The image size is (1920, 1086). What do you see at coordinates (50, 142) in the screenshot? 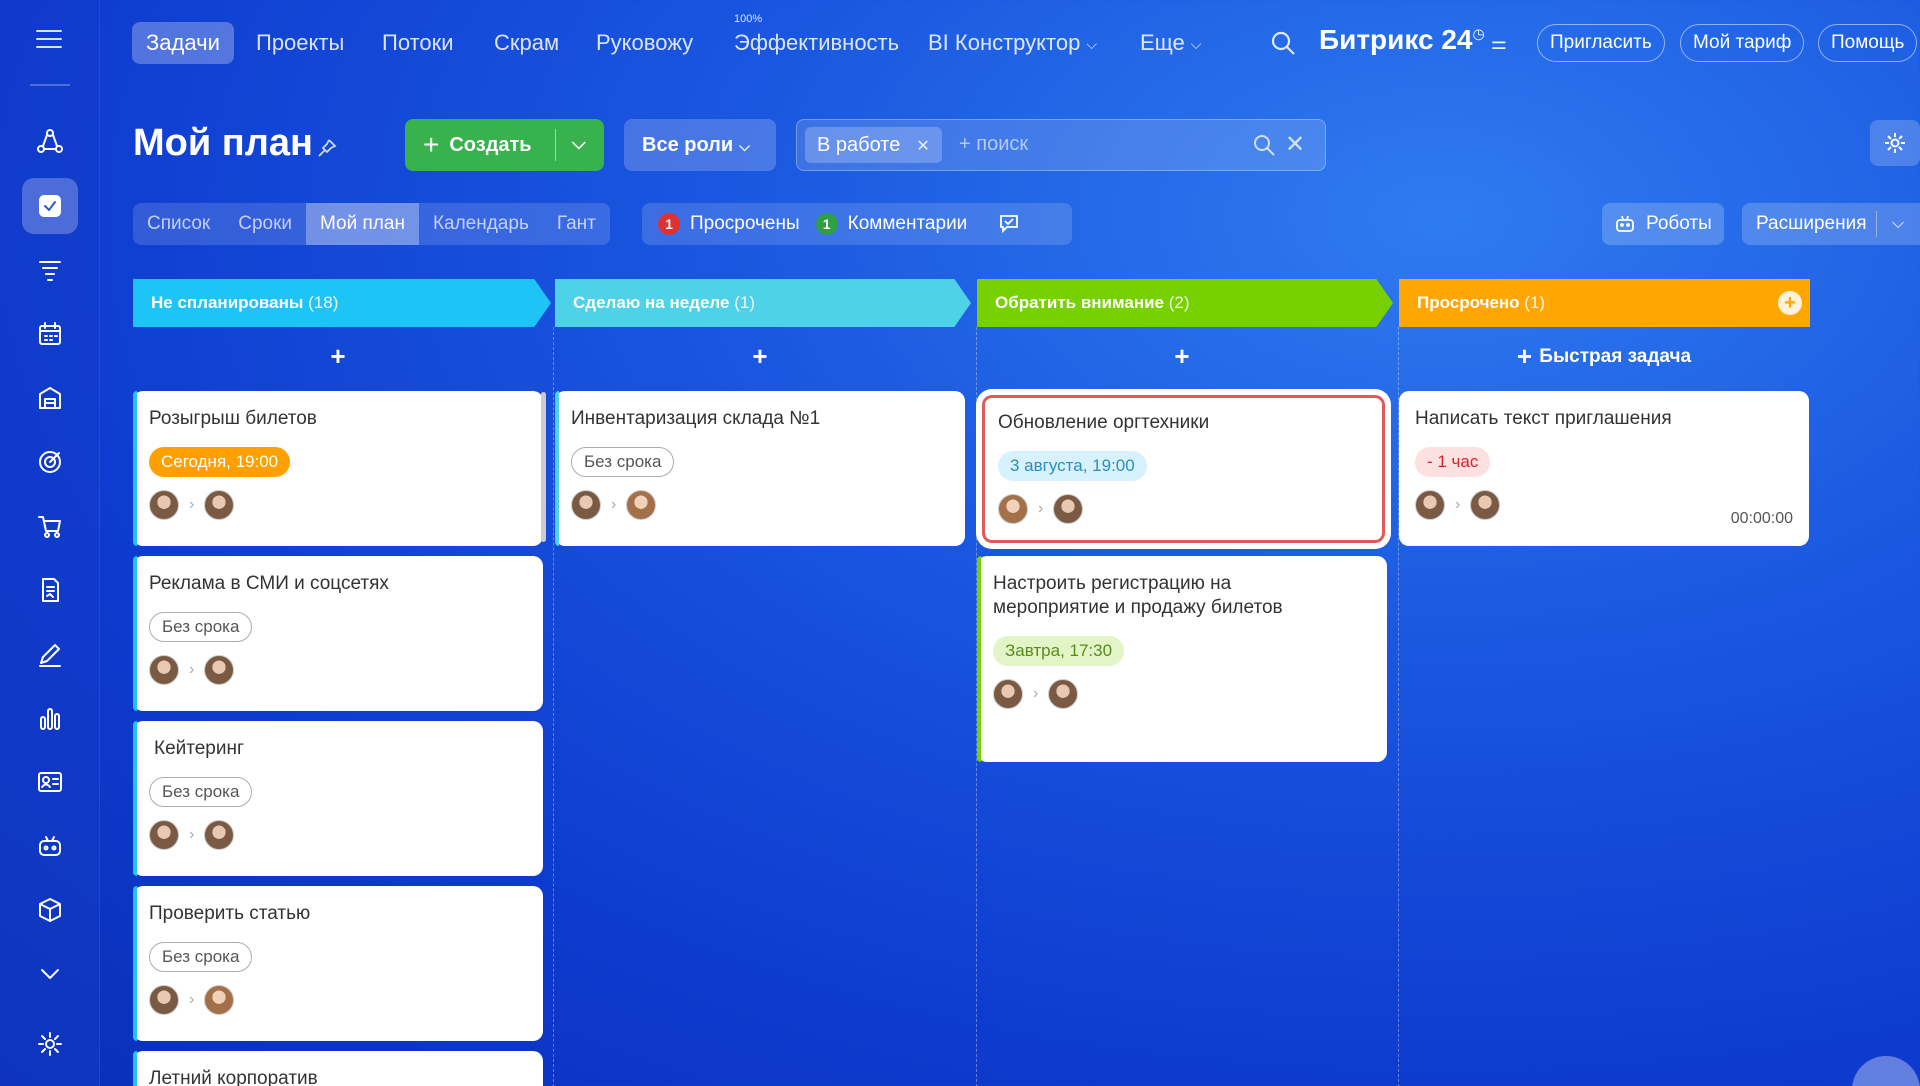
I see `sidebar-item-feed` at bounding box center [50, 142].